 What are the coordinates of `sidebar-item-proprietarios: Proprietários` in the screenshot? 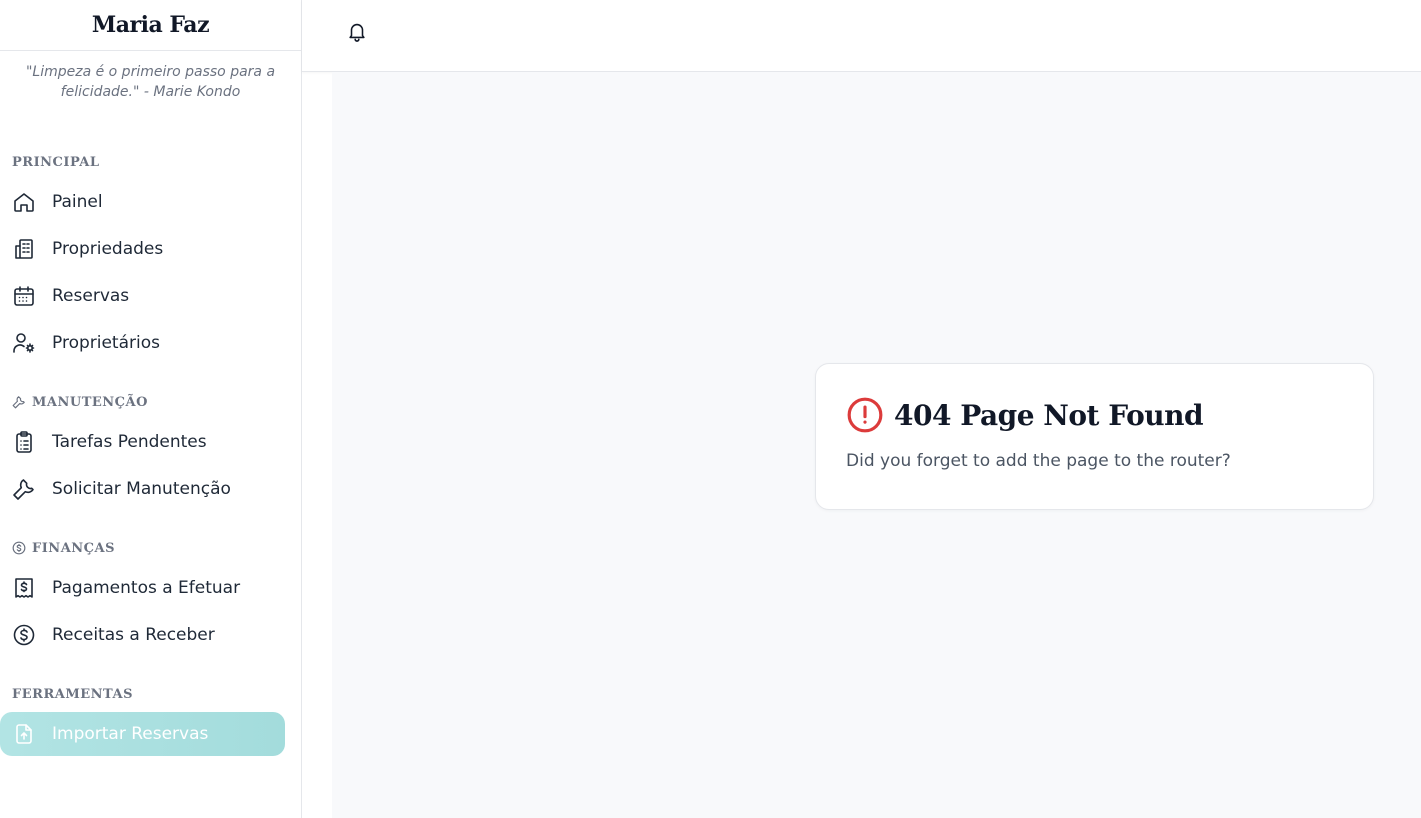 It's located at (142, 343).